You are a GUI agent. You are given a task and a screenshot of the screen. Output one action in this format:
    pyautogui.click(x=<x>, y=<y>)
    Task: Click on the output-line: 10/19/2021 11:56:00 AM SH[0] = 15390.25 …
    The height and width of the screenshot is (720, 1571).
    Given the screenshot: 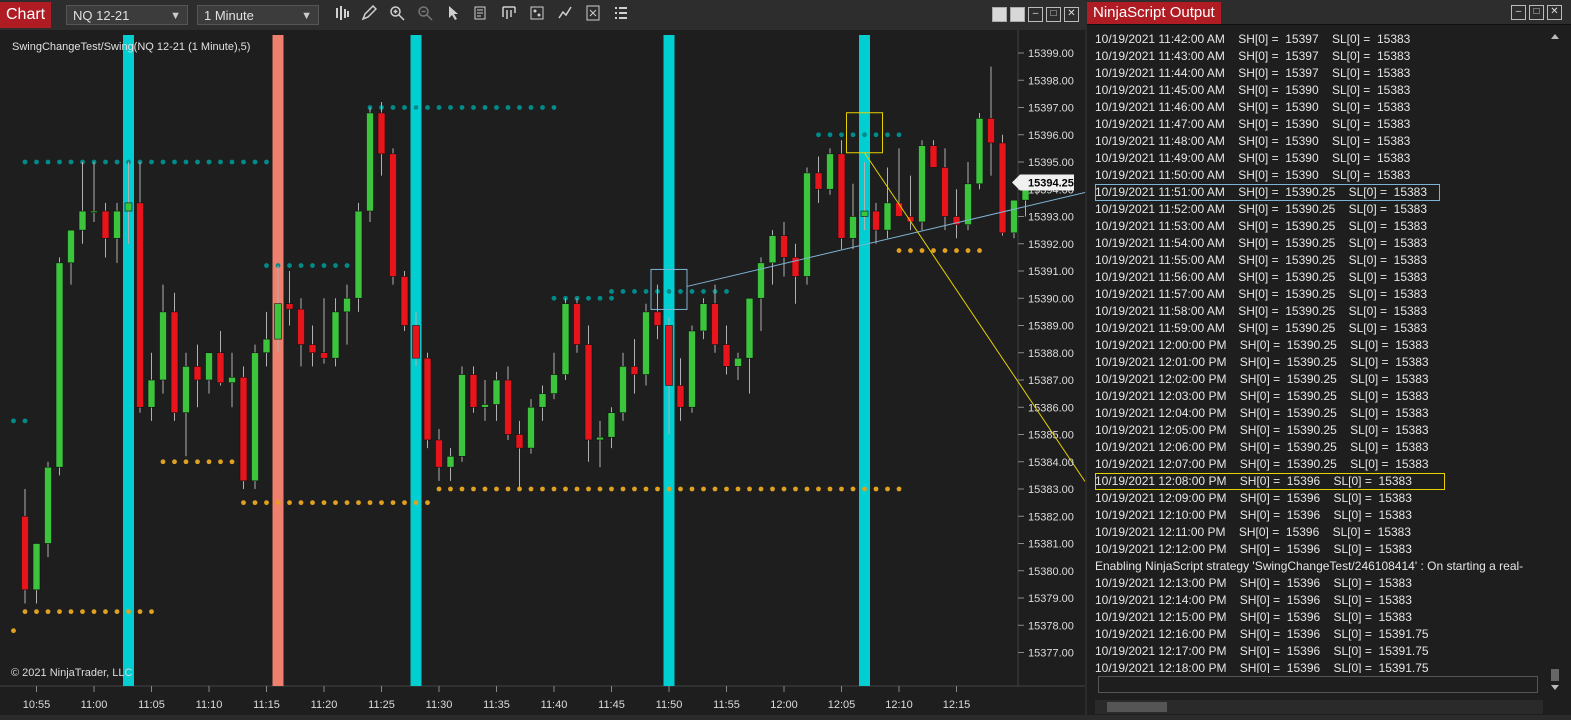 What is the action you would take?
    pyautogui.click(x=1261, y=277)
    